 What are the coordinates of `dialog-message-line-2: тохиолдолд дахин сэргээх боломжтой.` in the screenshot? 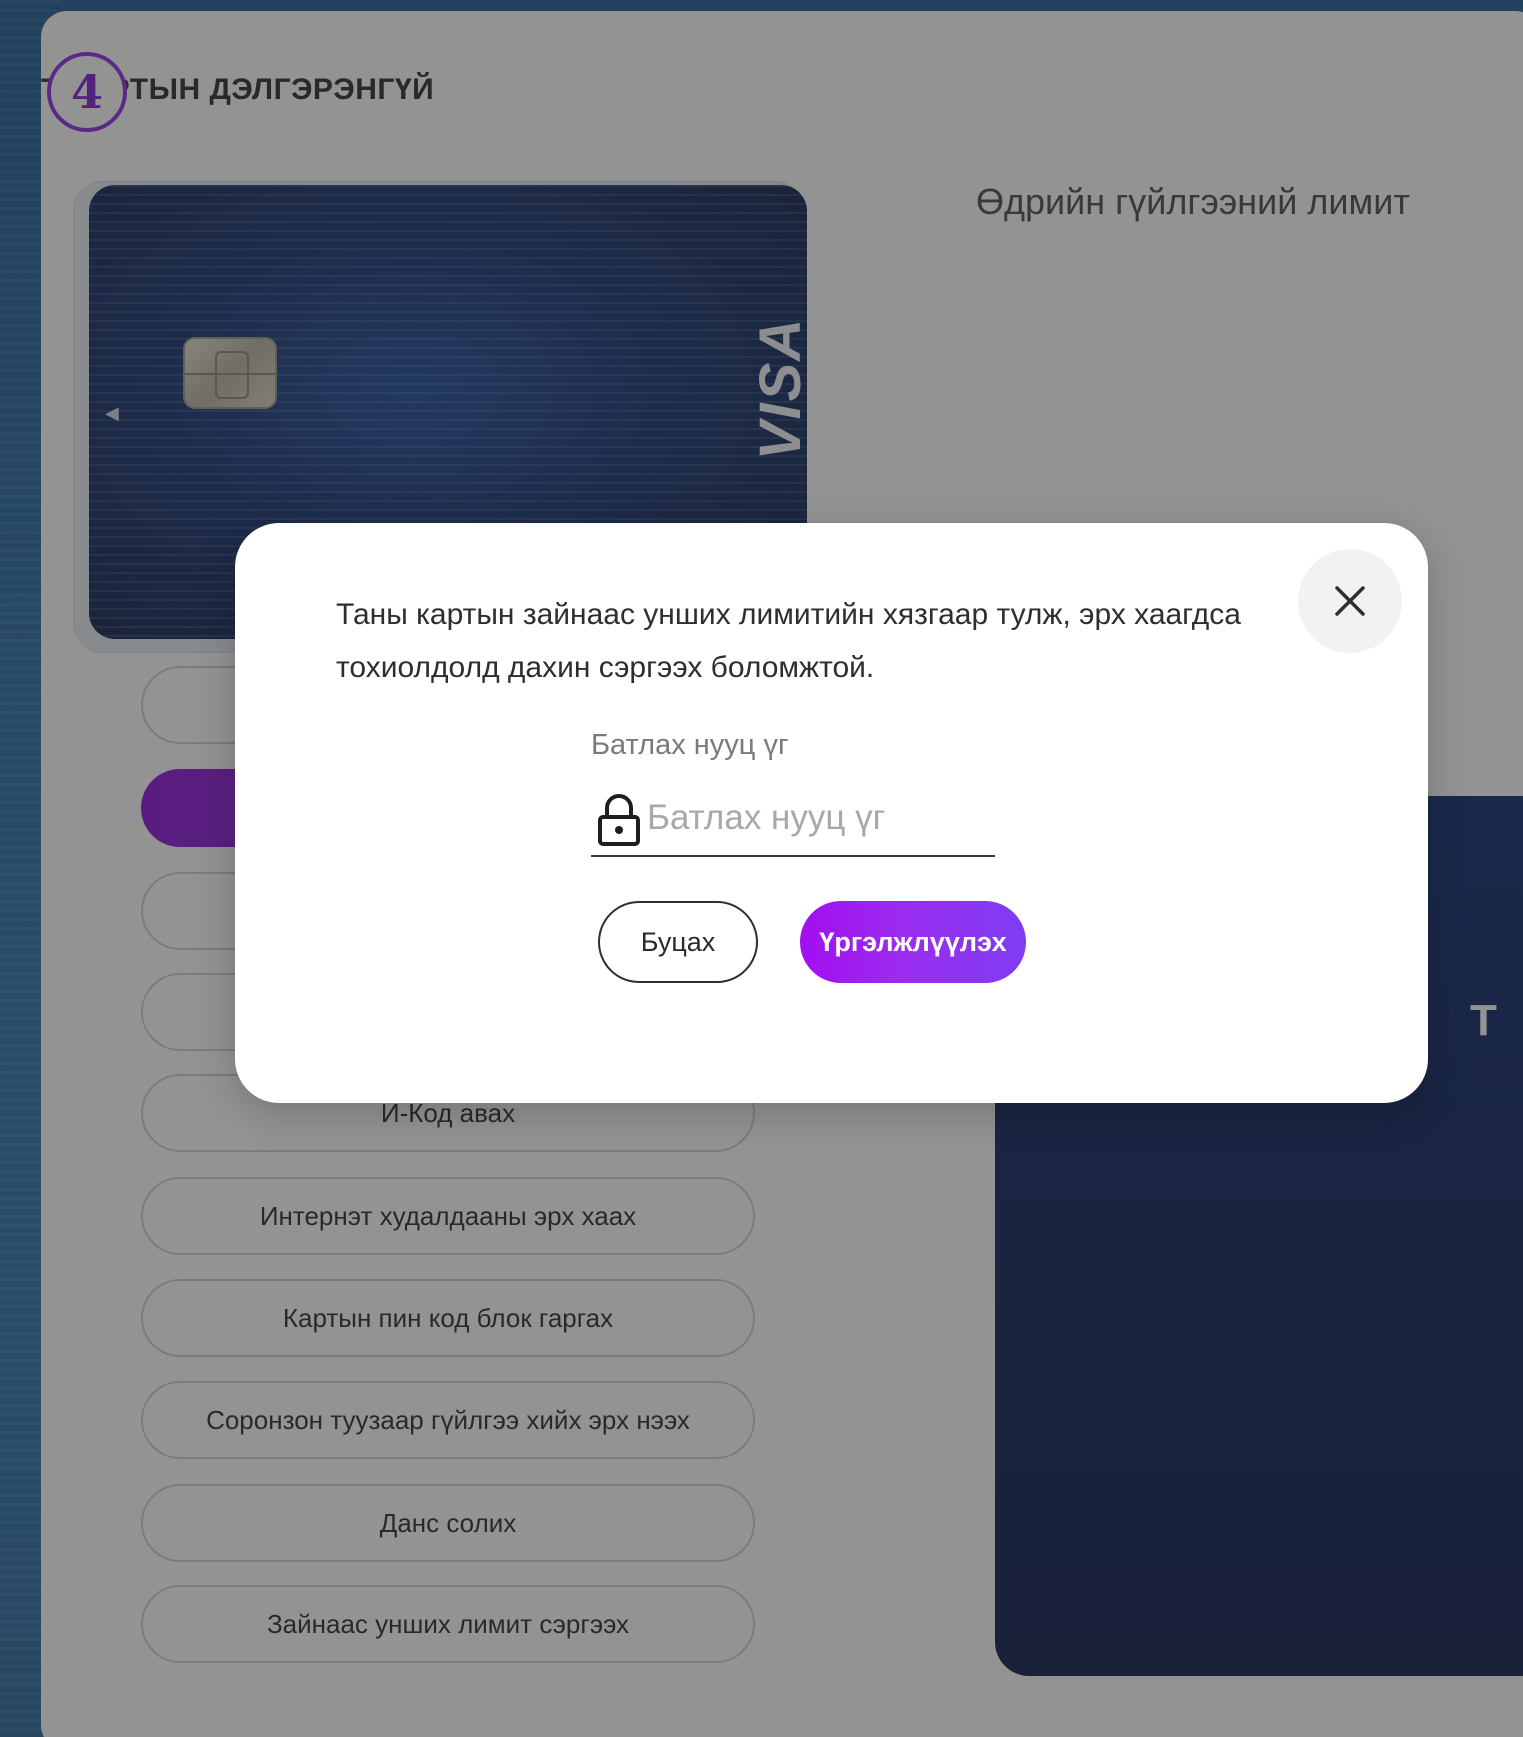 It's located at (605, 667).